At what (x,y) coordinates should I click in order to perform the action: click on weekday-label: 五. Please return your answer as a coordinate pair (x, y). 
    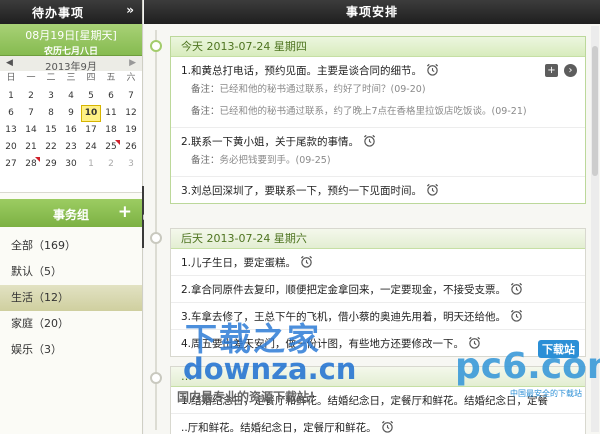
    Looking at the image, I should click on (111, 78).